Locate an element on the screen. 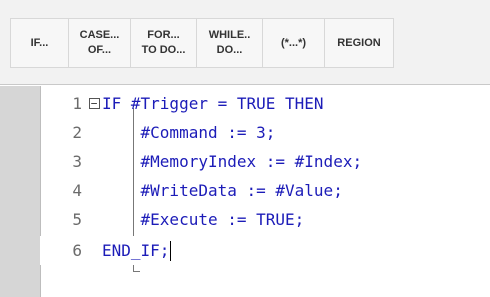 This screenshot has width=490, height=297. insert-region-label: REGION is located at coordinates (359, 42).